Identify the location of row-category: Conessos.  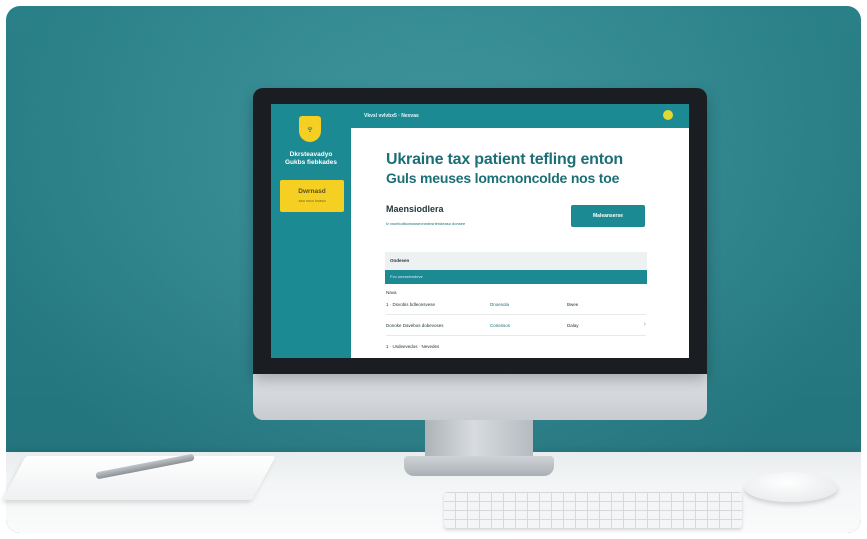
(500, 325).